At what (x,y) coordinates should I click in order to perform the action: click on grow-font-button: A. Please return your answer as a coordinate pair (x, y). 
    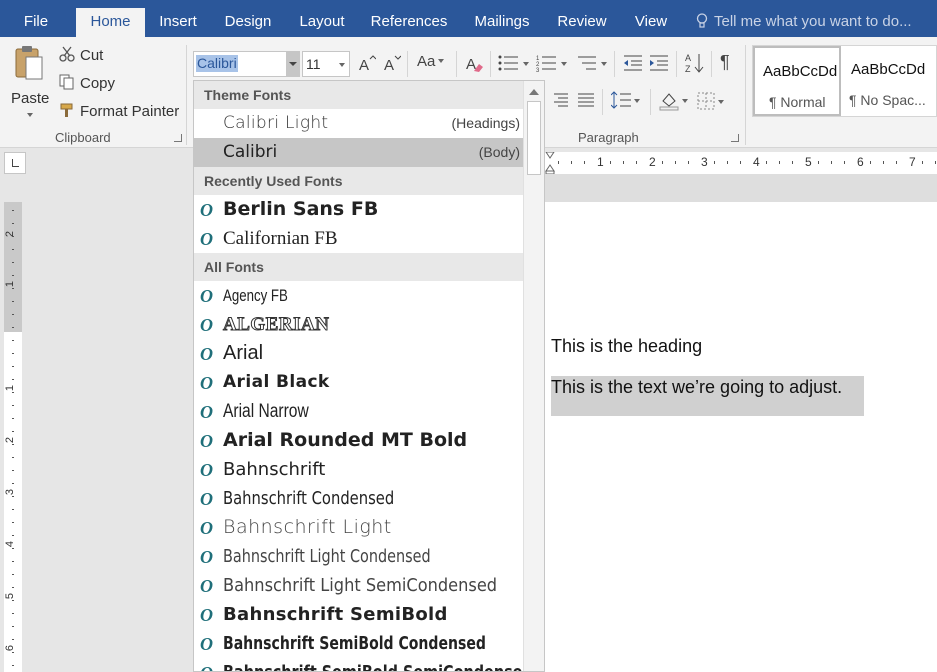
    Looking at the image, I should click on (367, 65).